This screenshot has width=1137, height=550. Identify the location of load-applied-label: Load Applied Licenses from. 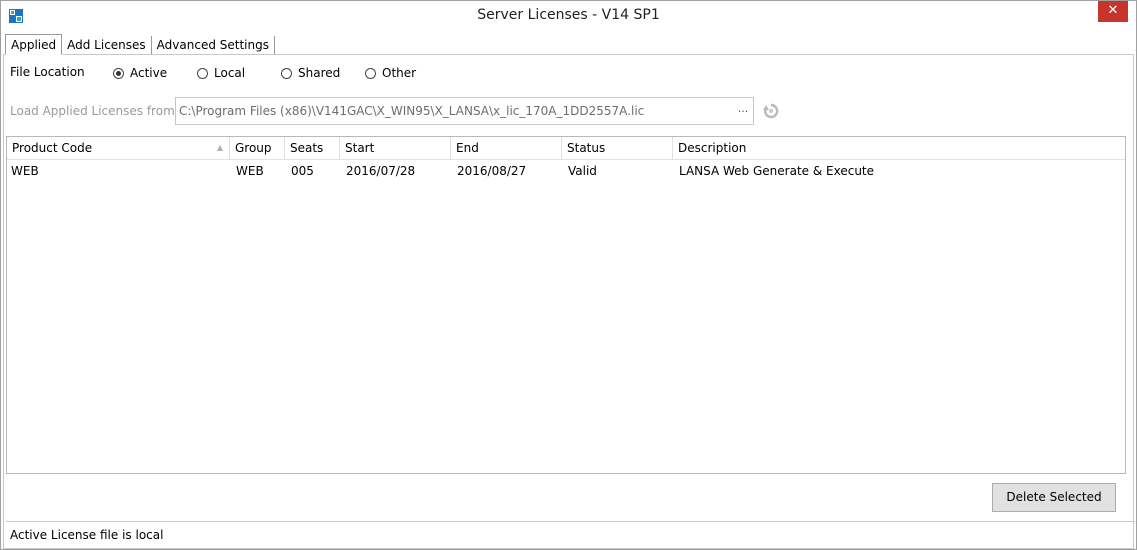
(92, 111).